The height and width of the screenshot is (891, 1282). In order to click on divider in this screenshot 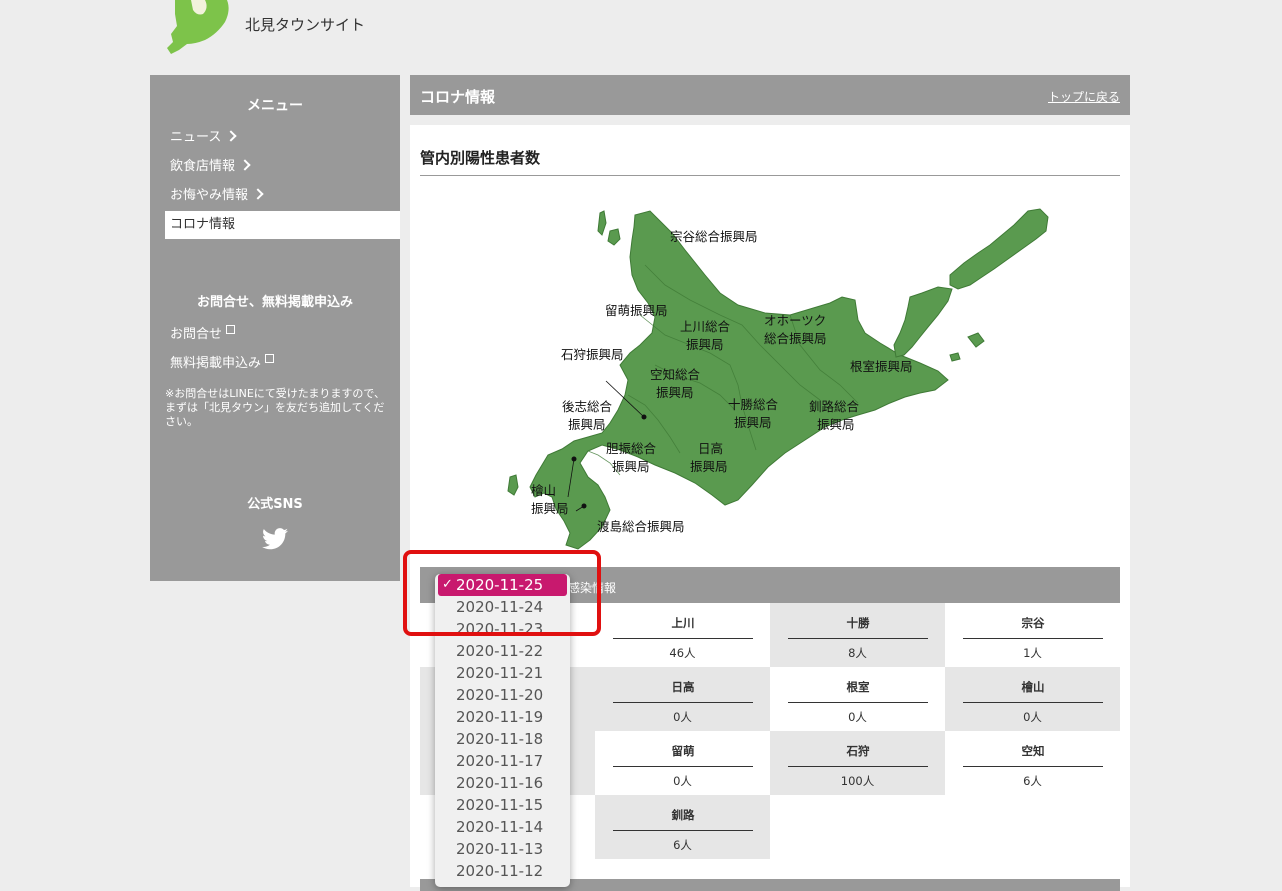, I will do `click(770, 175)`.